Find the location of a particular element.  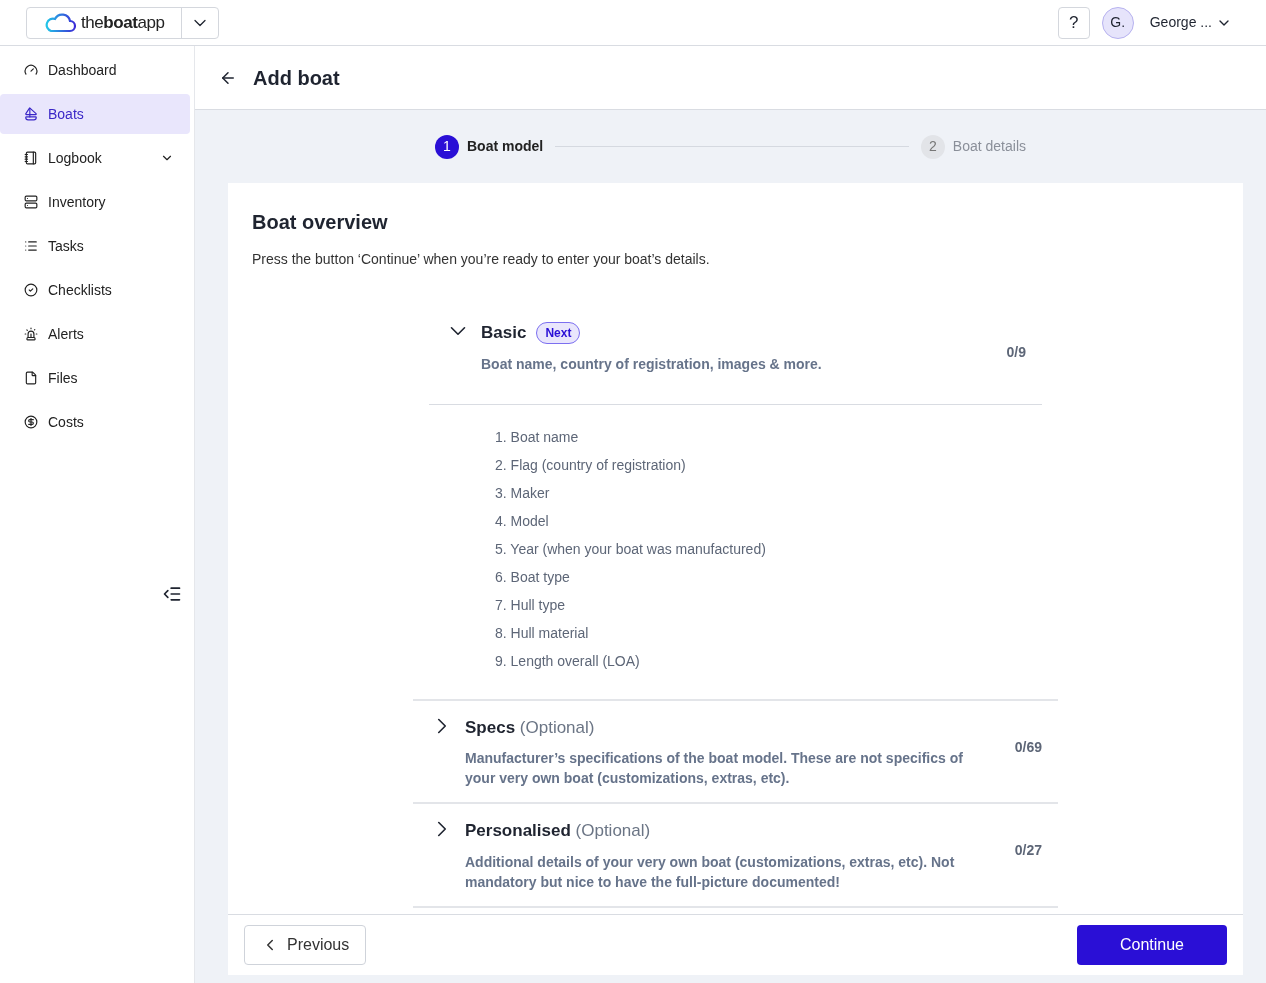

progress-count: 0/9 is located at coordinates (1016, 352).